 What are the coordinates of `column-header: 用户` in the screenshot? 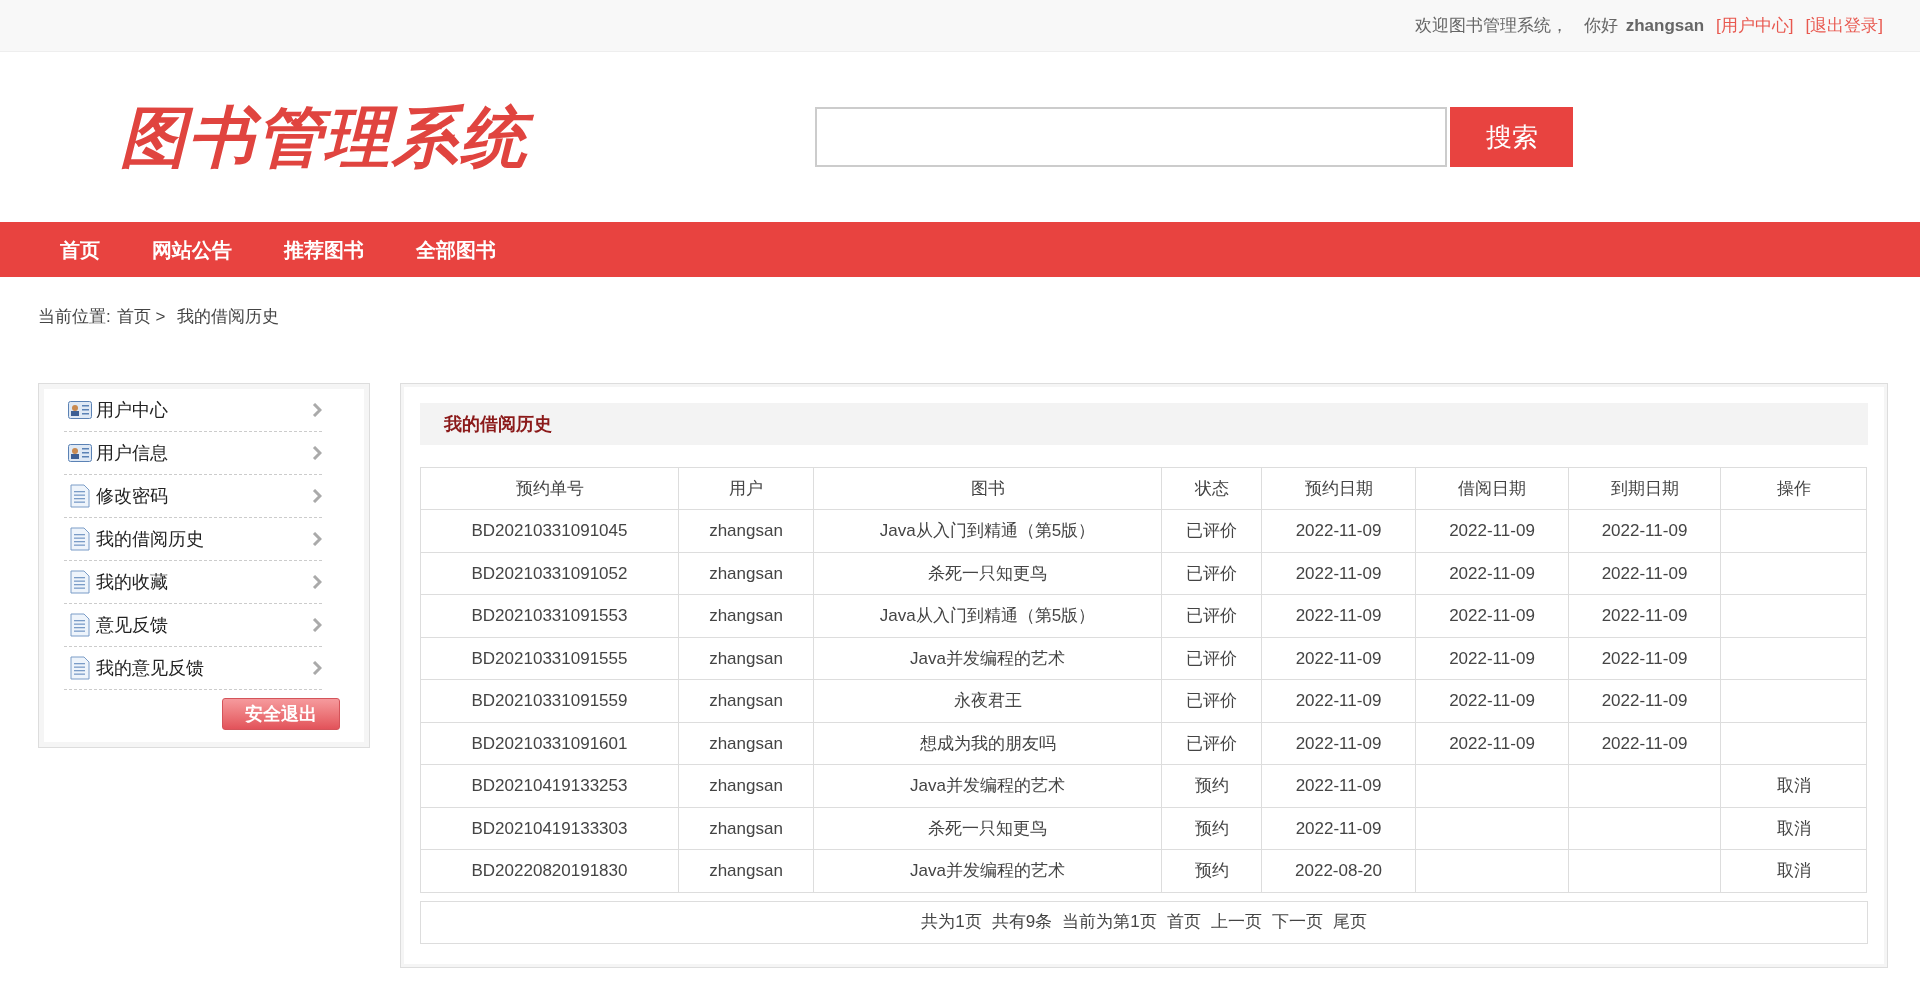 It's located at (746, 488).